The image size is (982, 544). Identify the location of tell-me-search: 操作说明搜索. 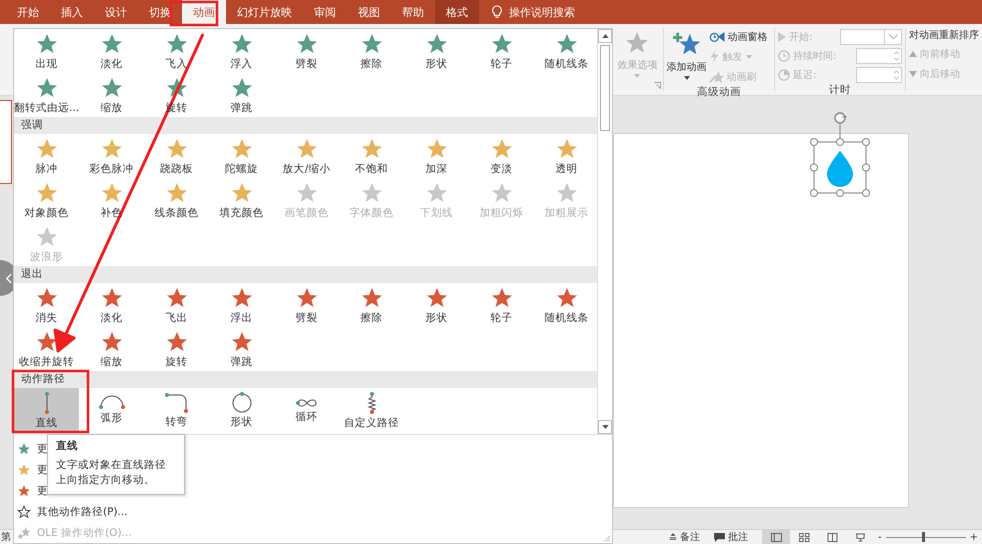
(542, 12).